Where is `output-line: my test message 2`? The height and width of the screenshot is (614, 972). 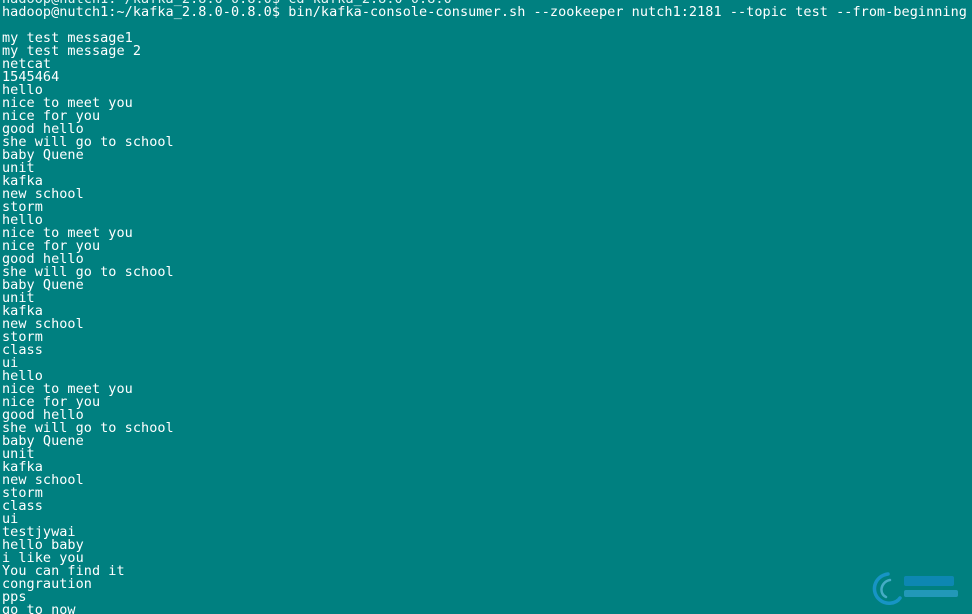 output-line: my test message 2 is located at coordinates (72, 51).